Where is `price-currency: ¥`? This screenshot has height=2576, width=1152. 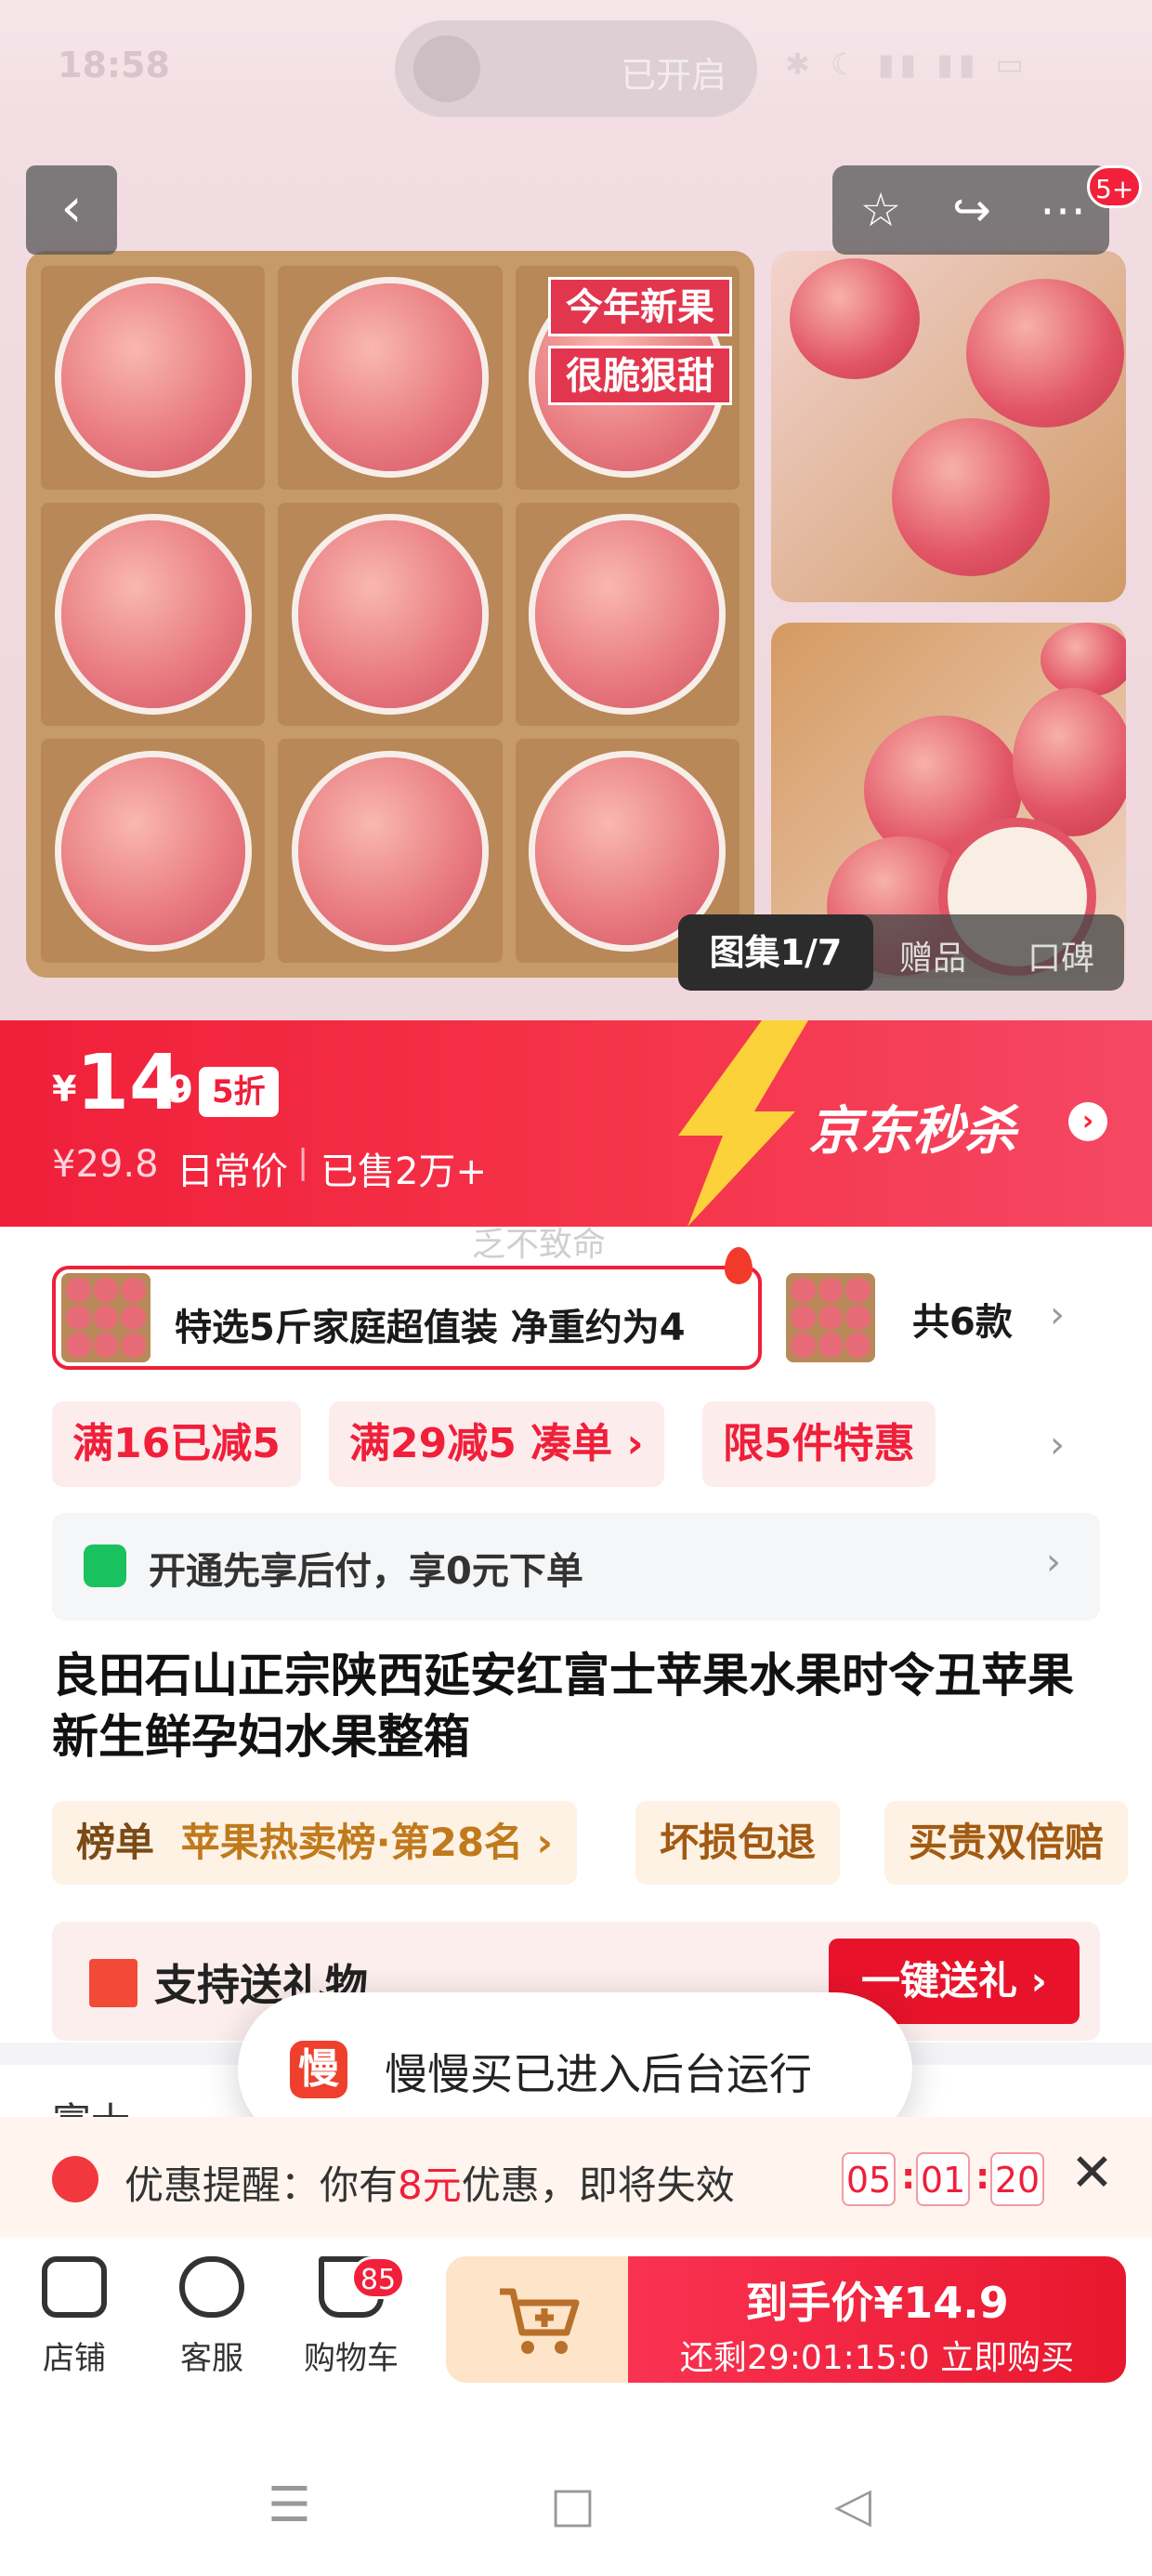
price-currency: ¥ is located at coordinates (64, 1089).